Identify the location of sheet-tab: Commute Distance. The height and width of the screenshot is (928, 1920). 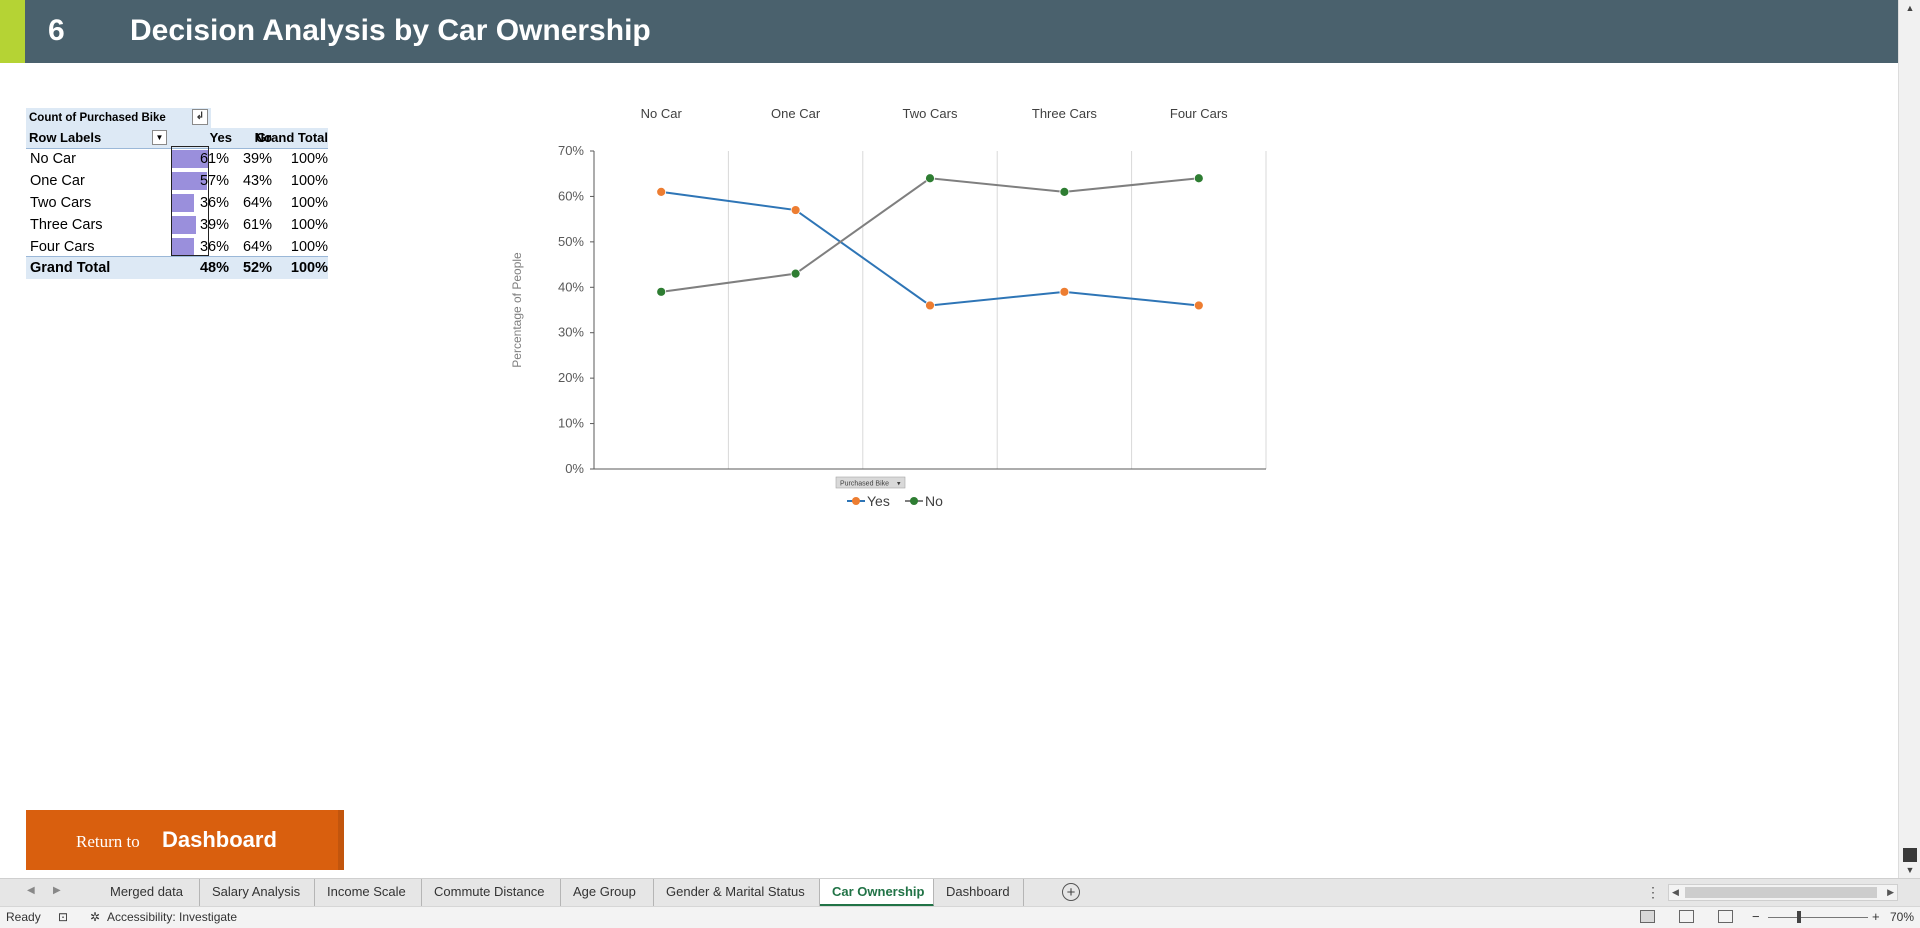
(491, 893).